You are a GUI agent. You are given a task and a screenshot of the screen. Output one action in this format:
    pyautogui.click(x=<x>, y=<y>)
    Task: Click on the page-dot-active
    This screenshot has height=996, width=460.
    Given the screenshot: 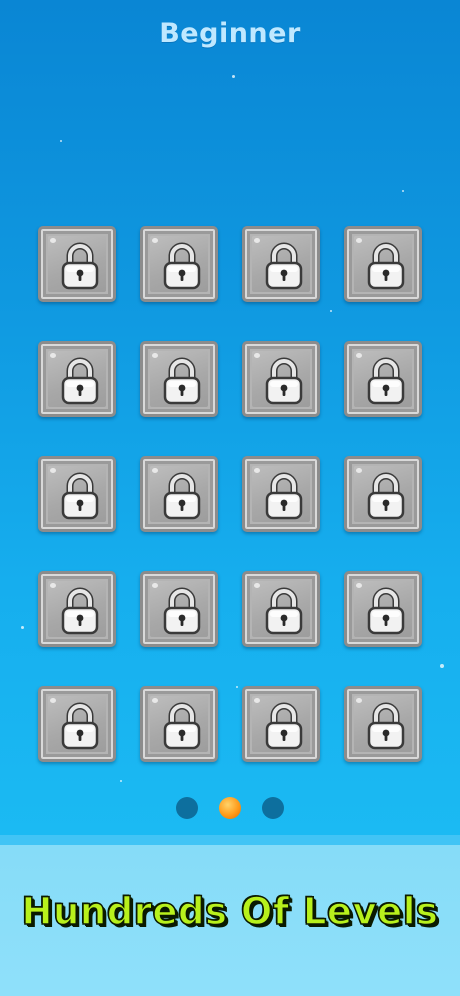 What is the action you would take?
    pyautogui.click(x=230, y=808)
    